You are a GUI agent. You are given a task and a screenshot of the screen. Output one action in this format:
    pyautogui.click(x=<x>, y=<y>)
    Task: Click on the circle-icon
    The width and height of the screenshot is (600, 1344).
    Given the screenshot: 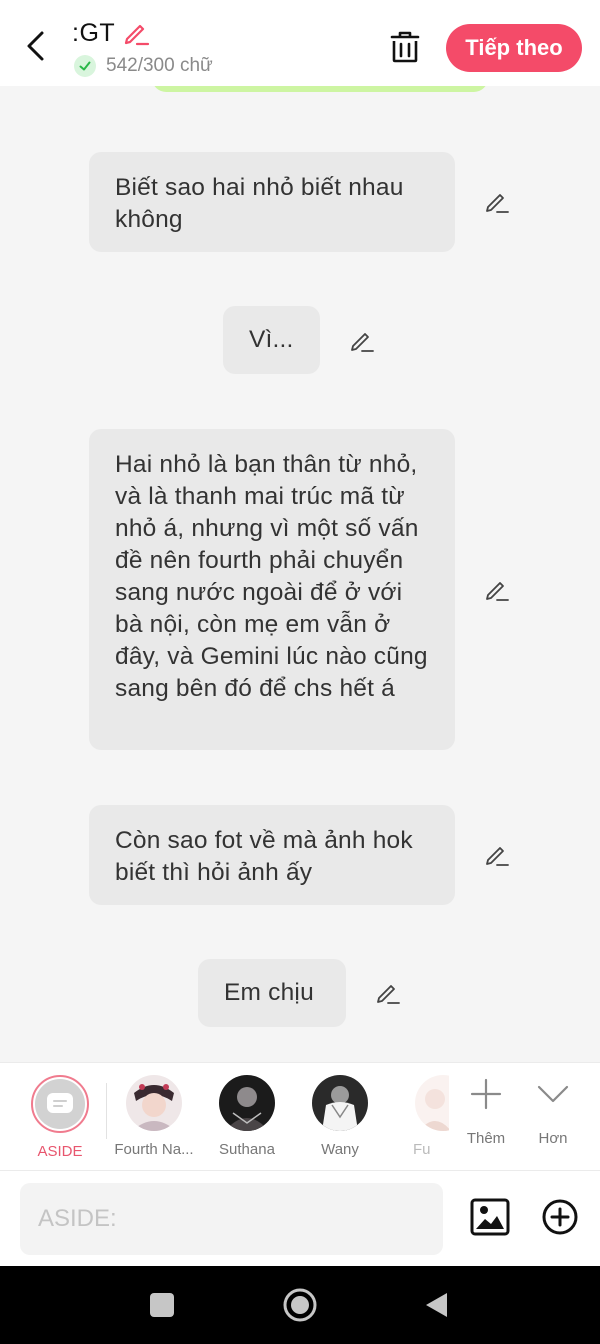 What is the action you would take?
    pyautogui.click(x=300, y=1305)
    